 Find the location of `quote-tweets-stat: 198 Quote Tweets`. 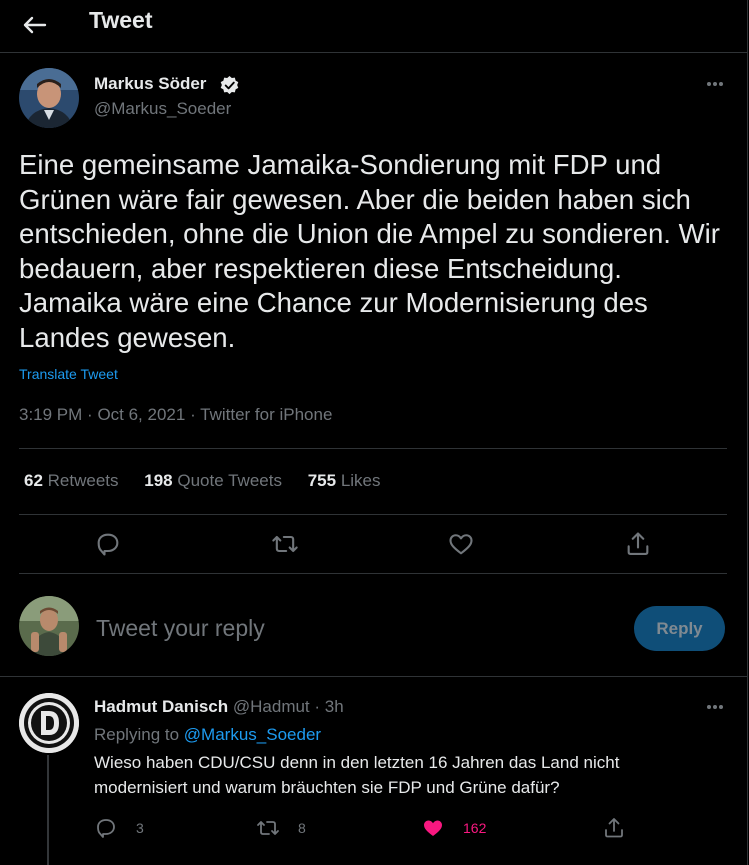

quote-tweets-stat: 198 Quote Tweets is located at coordinates (213, 481).